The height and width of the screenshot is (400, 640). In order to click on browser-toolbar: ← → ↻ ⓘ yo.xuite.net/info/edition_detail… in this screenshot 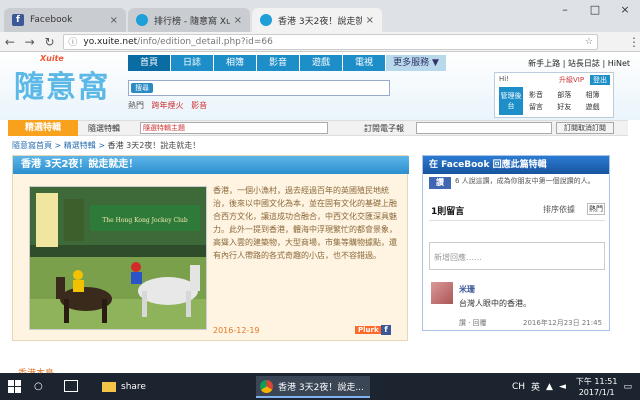, I will do `click(320, 42)`.